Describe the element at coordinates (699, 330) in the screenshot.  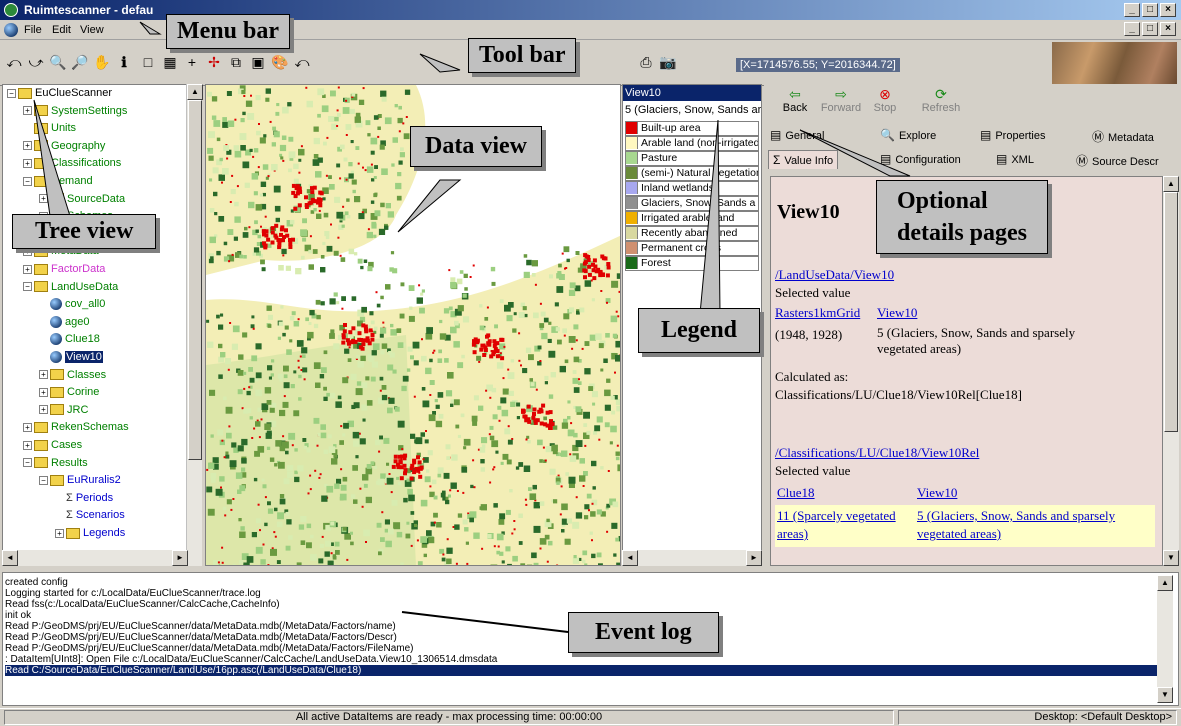
I see `callout-legend: Legend` at that location.